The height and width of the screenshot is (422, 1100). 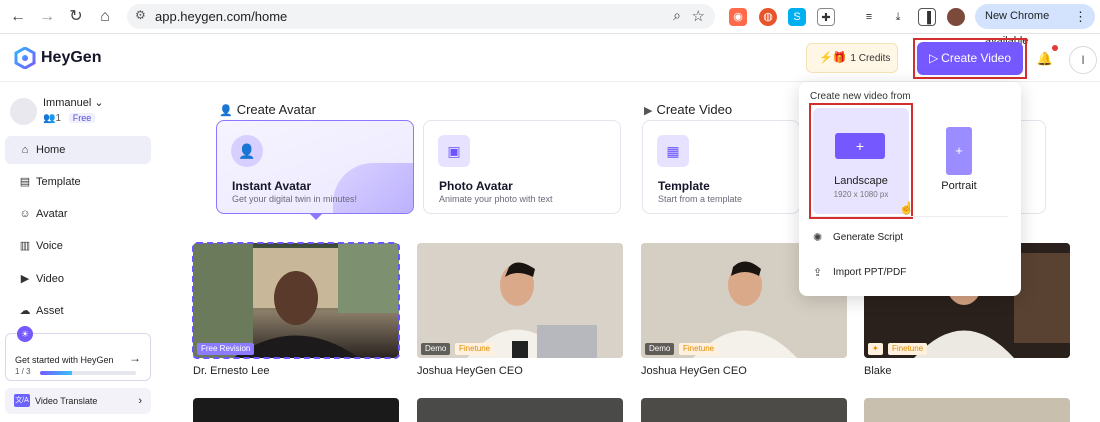 I want to click on landscape-size: 1920 x 1080 px, so click(x=861, y=194).